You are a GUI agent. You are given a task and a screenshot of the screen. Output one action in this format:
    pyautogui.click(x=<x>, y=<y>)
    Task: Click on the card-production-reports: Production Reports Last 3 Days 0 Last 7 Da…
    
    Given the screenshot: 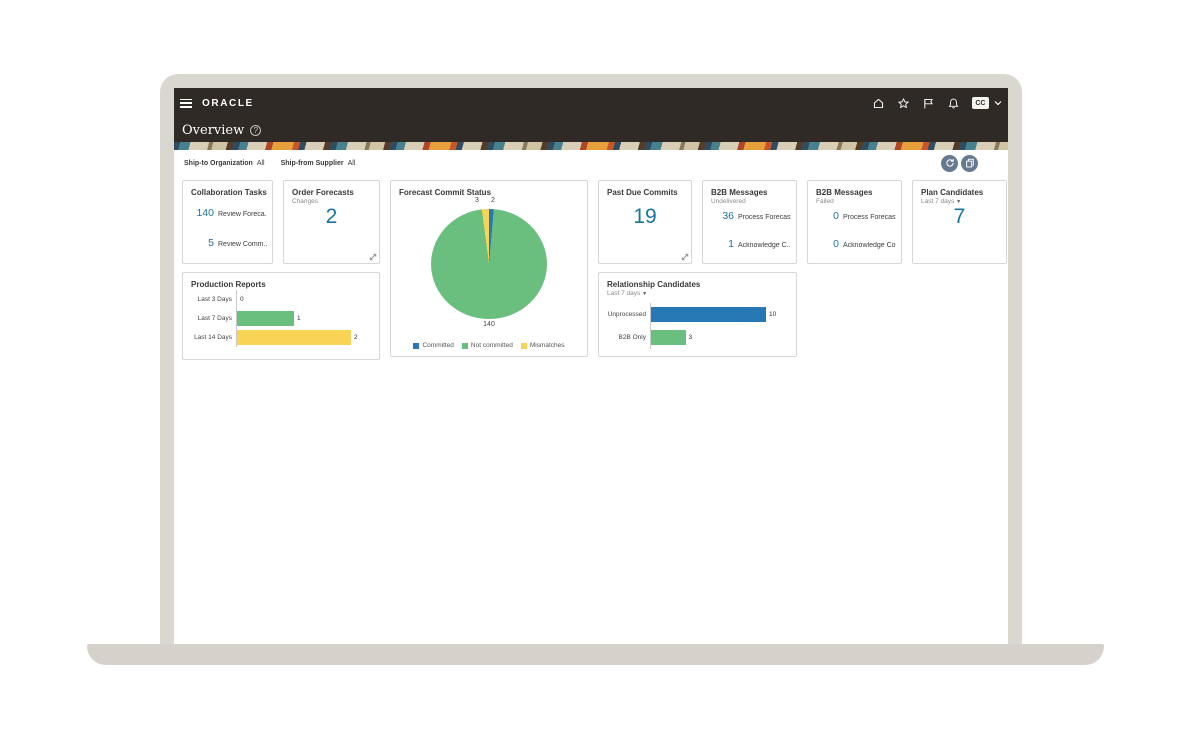 What is the action you would take?
    pyautogui.click(x=281, y=316)
    